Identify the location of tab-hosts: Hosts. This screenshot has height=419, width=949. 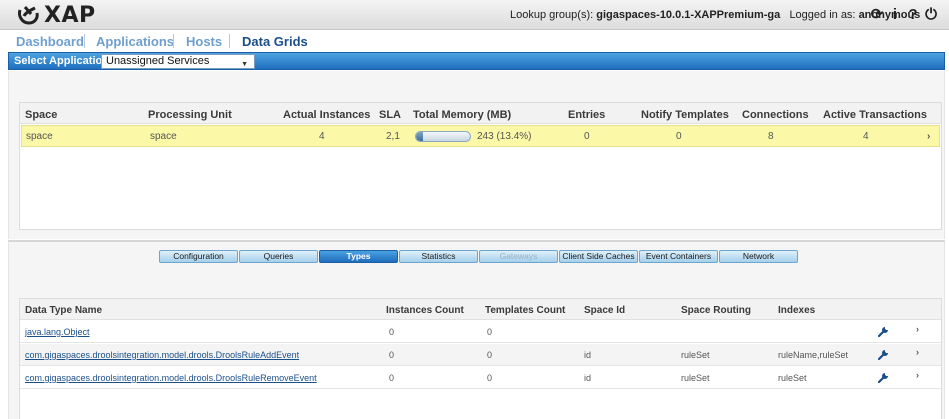
(204, 41).